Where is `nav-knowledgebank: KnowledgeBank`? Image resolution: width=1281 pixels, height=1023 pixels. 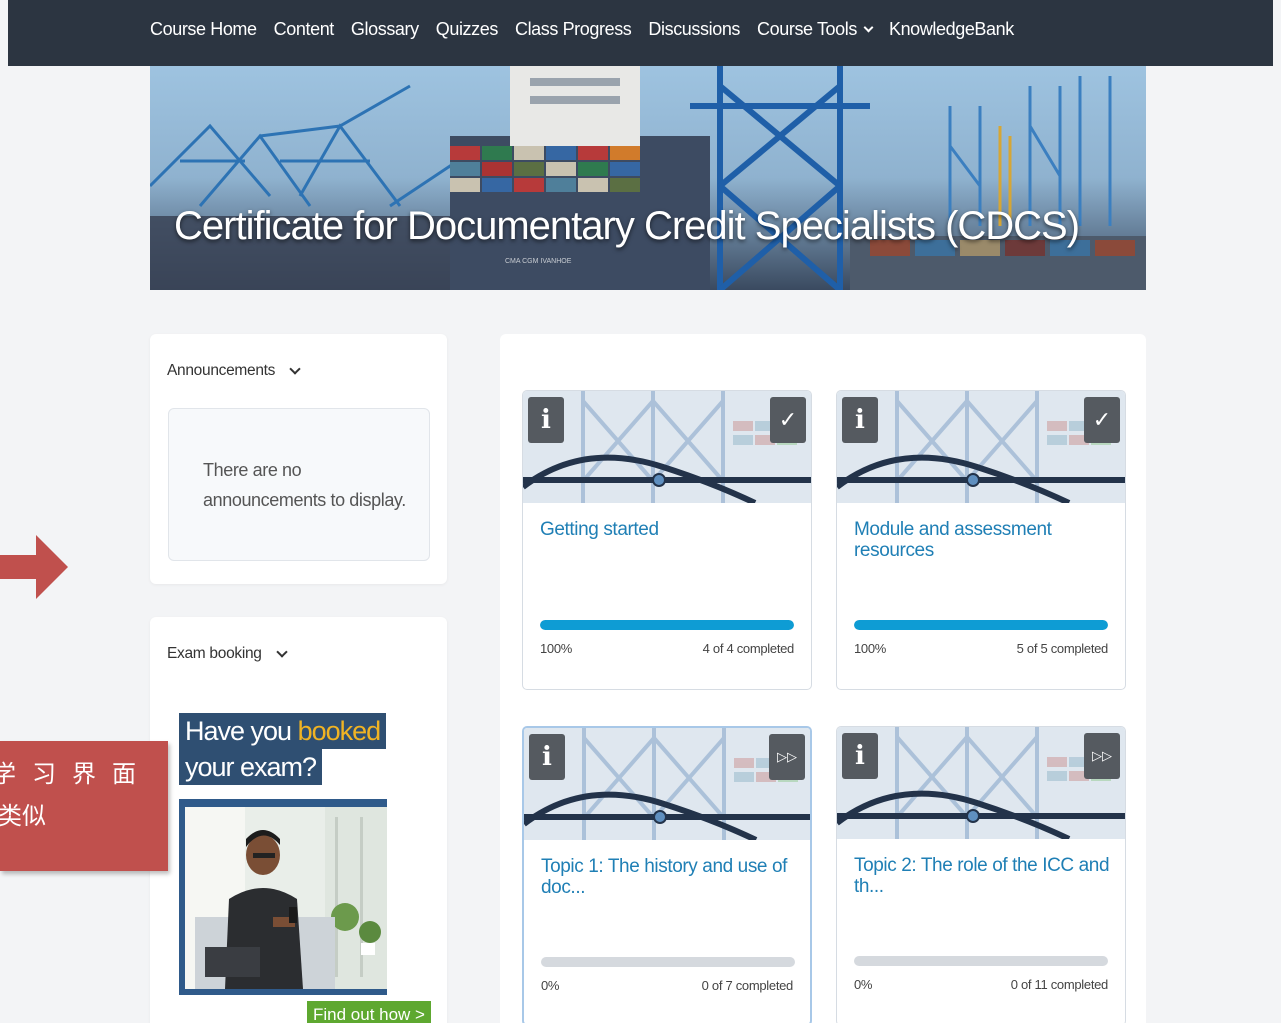 nav-knowledgebank: KnowledgeBank is located at coordinates (951, 29).